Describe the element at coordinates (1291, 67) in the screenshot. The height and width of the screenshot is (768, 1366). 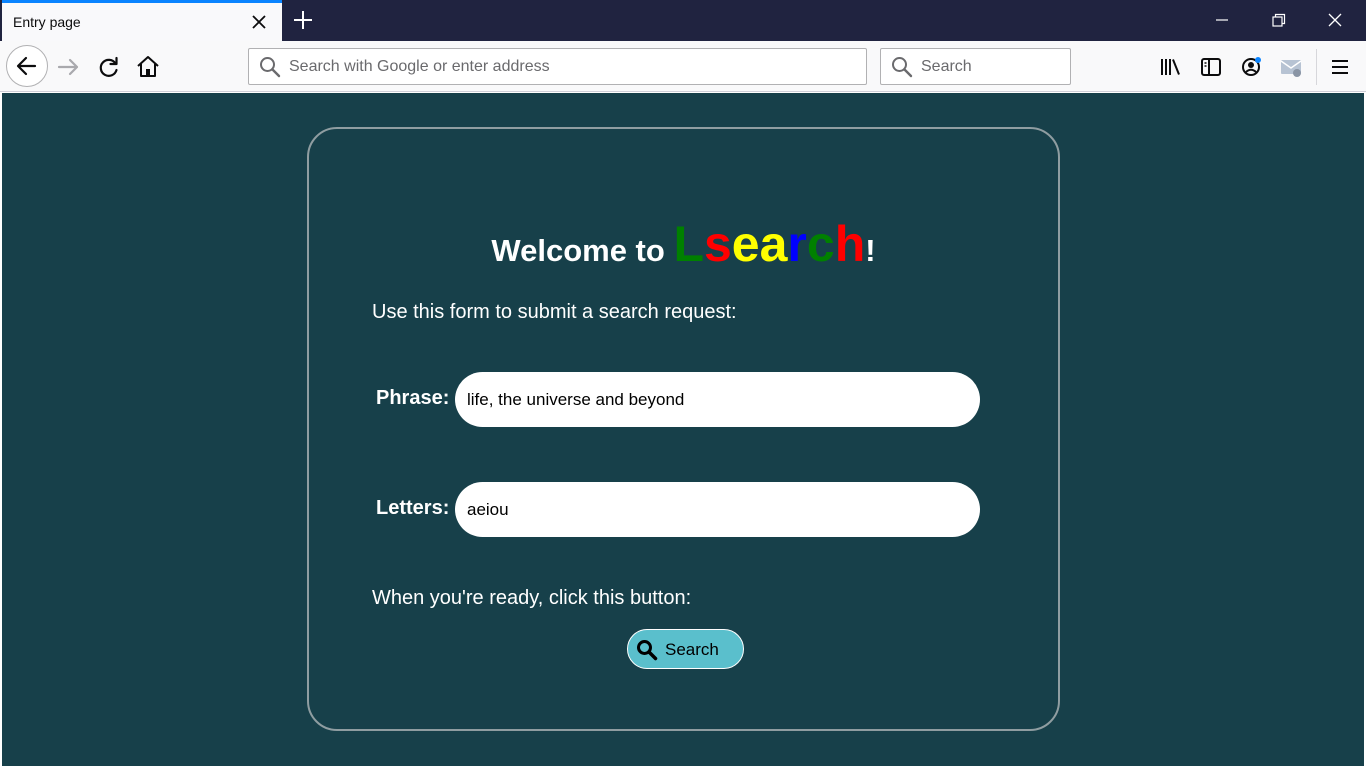
I see `mail-icon` at that location.